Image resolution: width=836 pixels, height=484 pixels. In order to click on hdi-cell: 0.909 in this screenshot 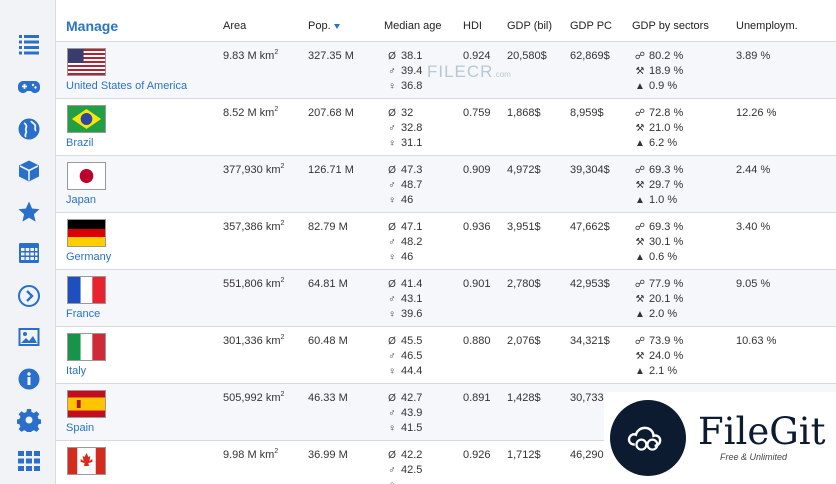, I will do `click(477, 170)`.